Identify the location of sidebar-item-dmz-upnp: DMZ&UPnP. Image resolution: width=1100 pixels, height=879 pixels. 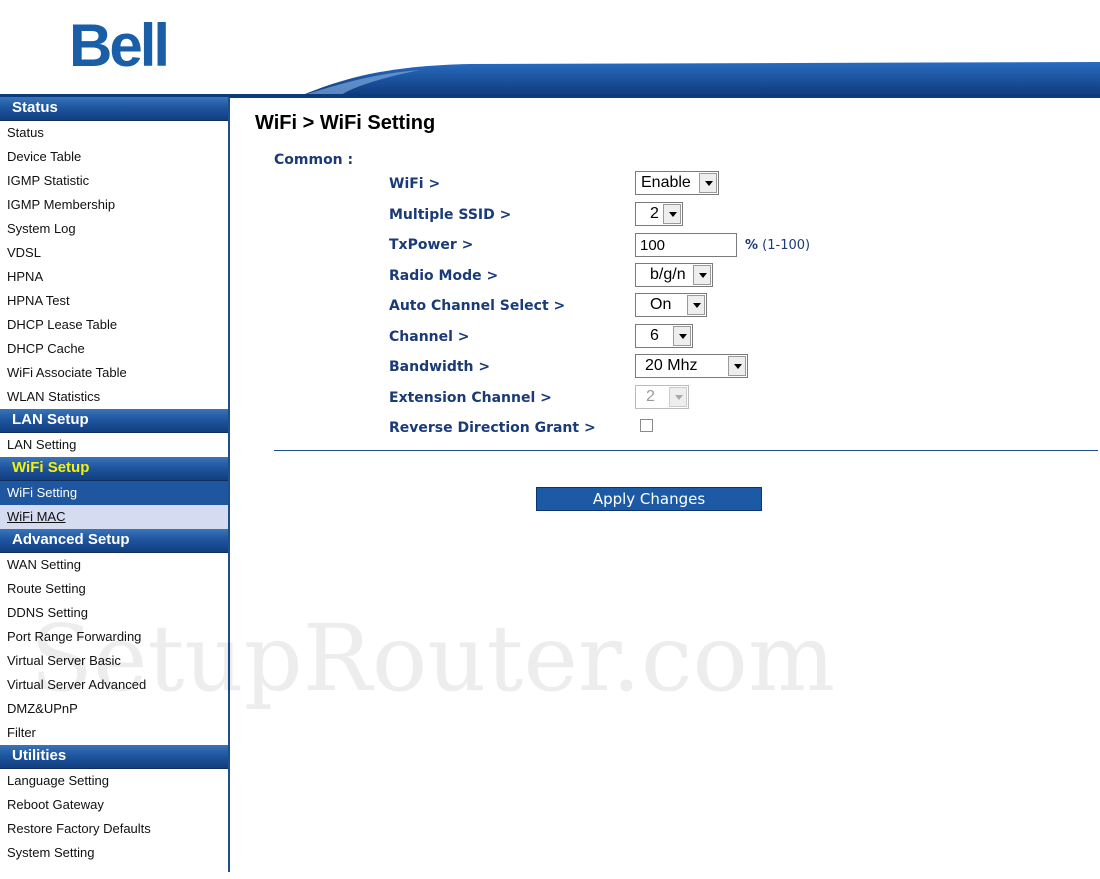
(114, 709).